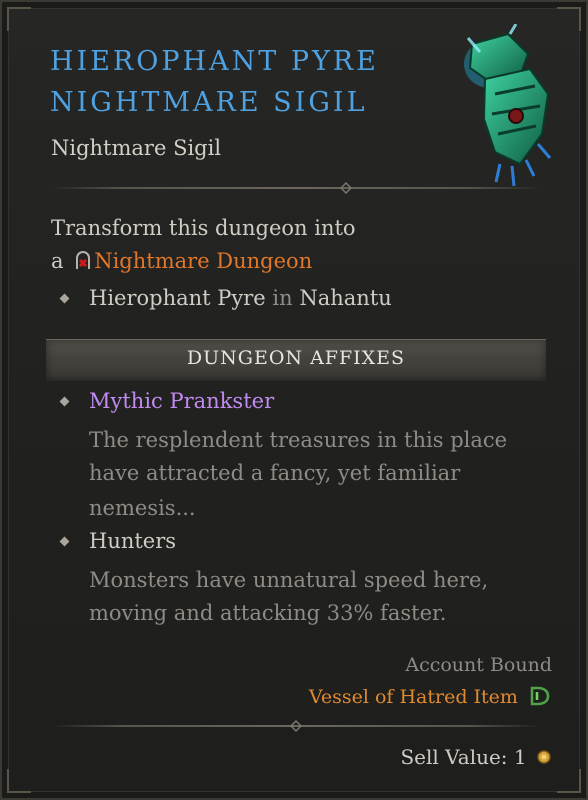 The height and width of the screenshot is (800, 588). Describe the element at coordinates (413, 697) in the screenshot. I see `expansion-text: Vessel of Hatred Item` at that location.